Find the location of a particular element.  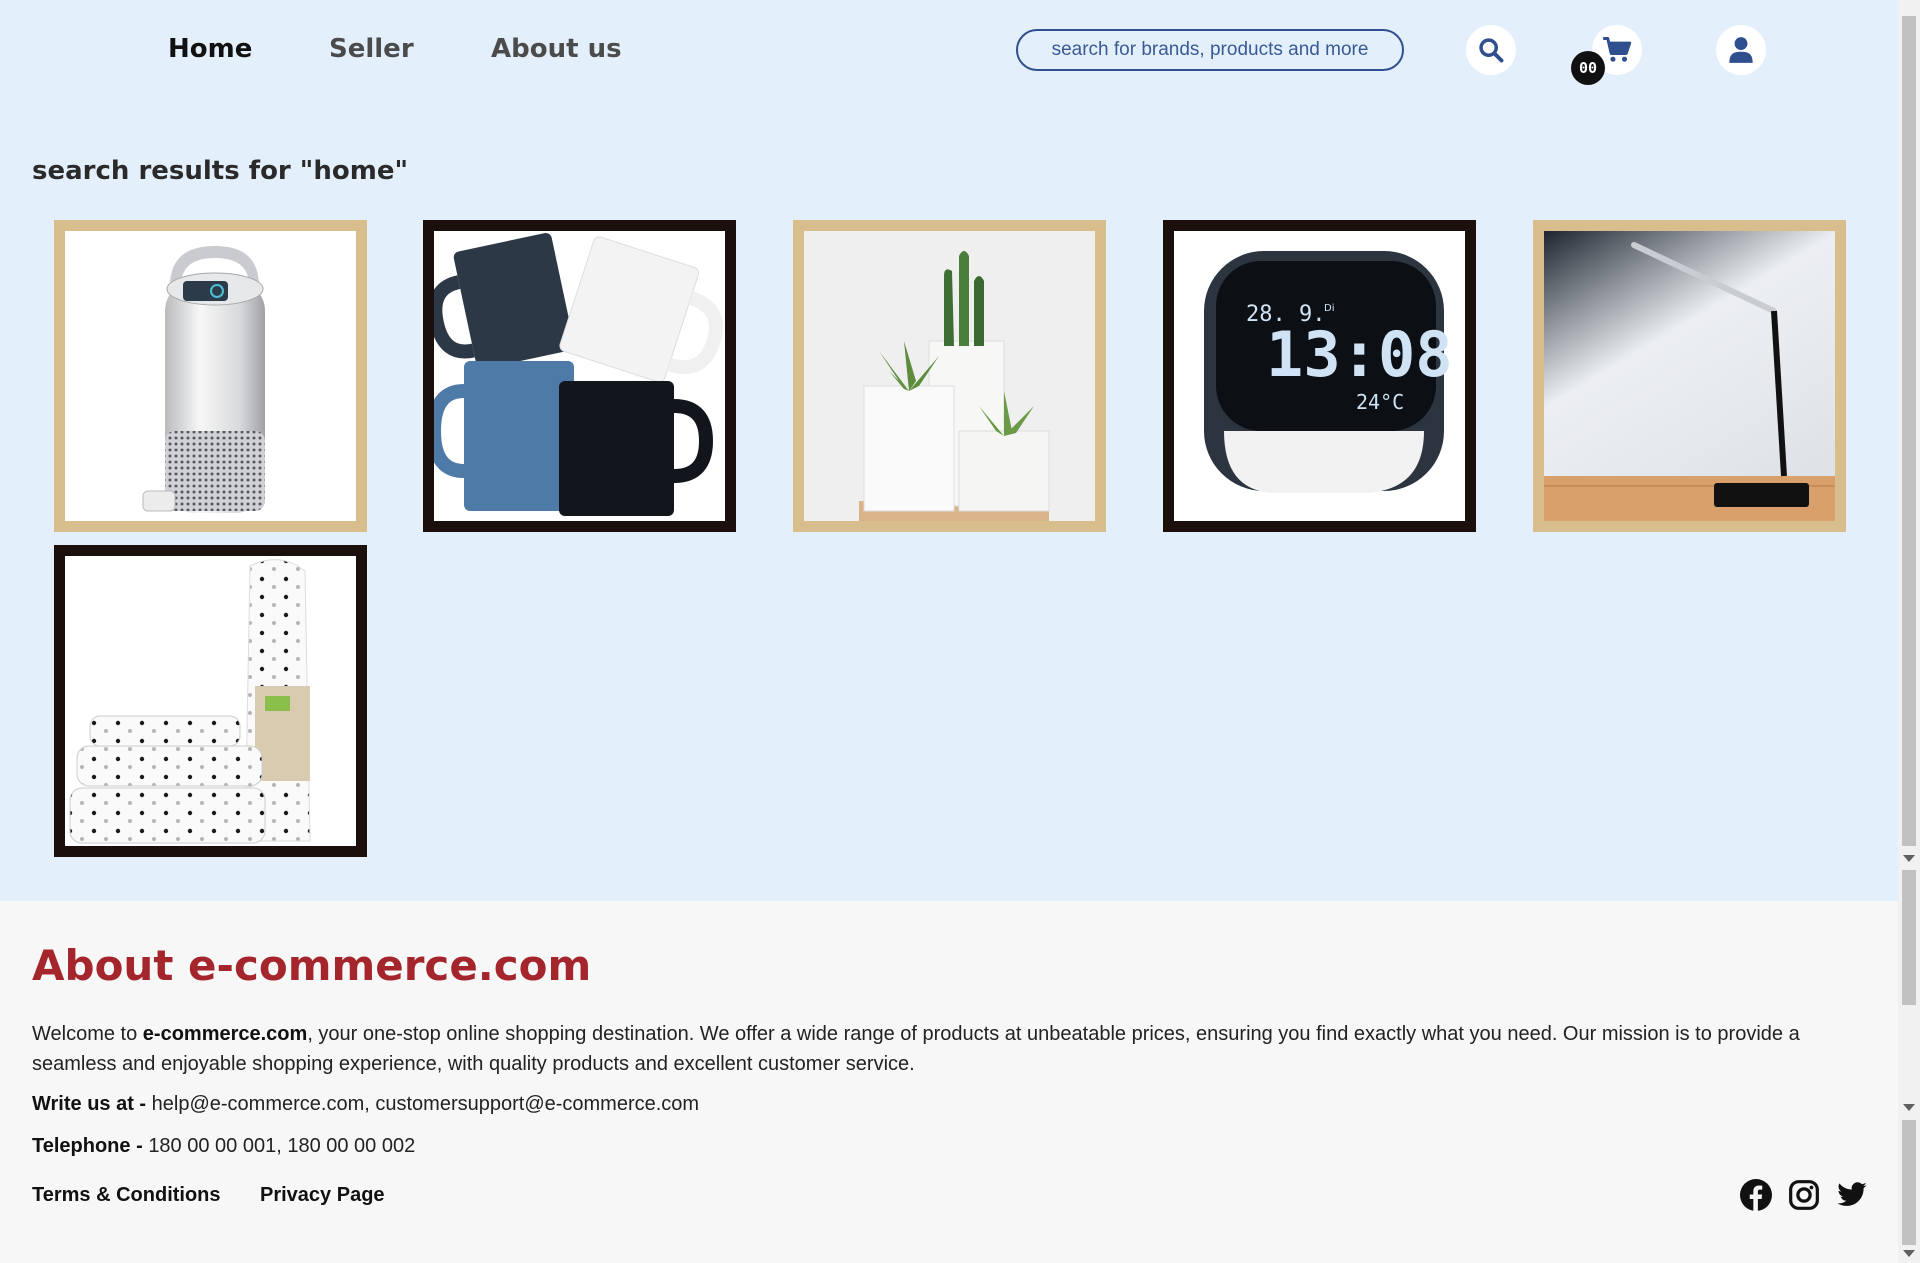

scroll-down-arrow is located at coordinates (1909, 858).